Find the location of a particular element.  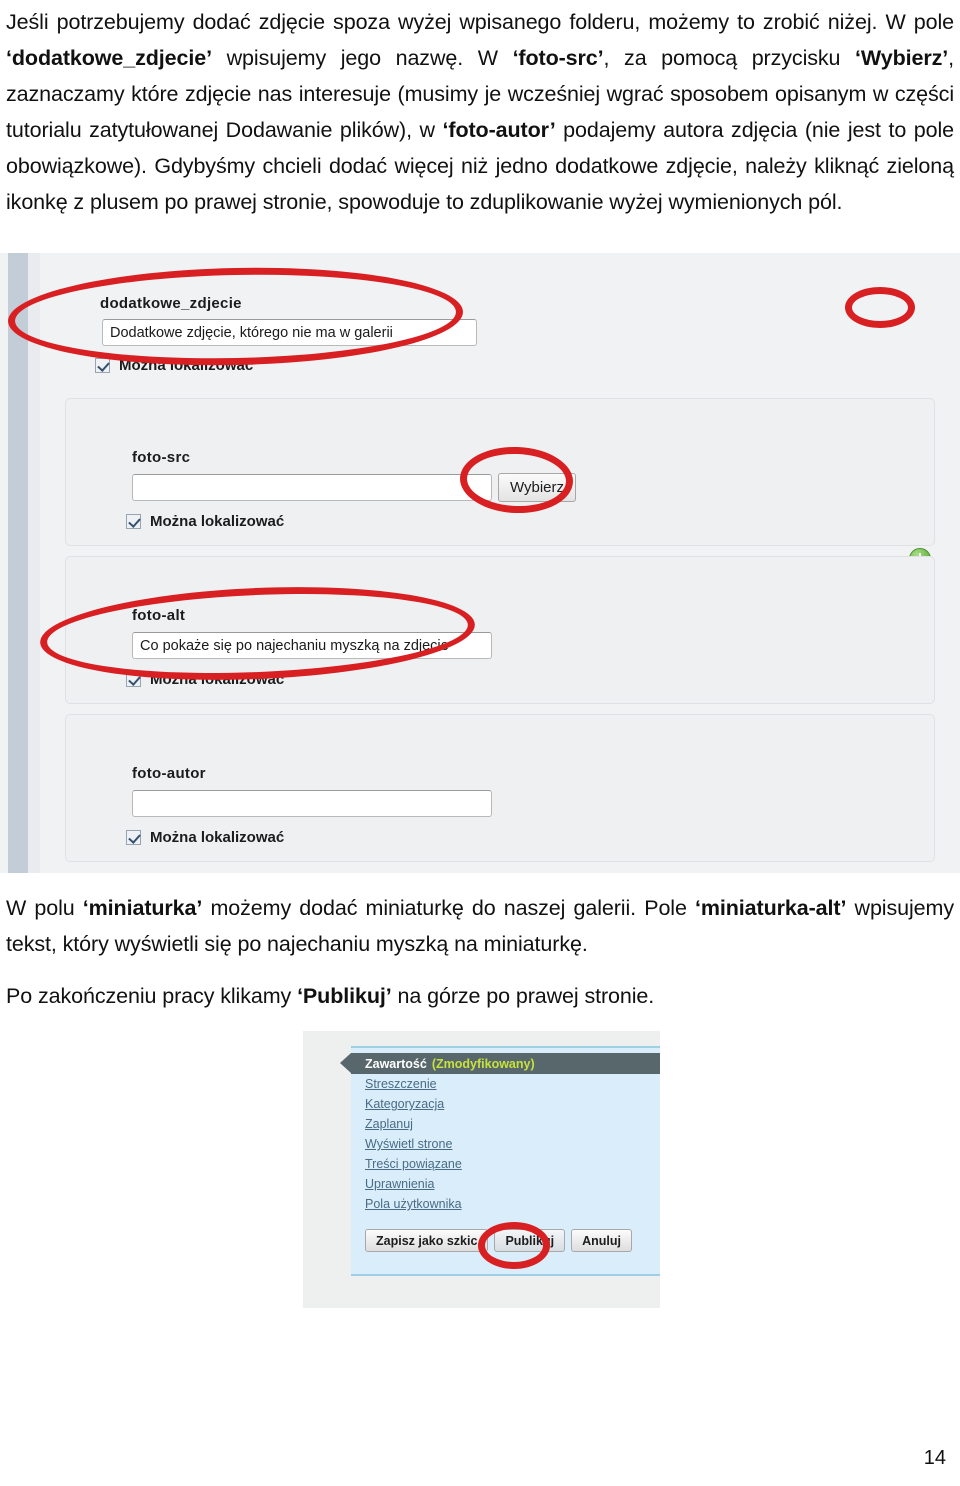

subfield-panel-foto-src: foto-src Wybierz Można lokalizować is located at coordinates (500, 472).